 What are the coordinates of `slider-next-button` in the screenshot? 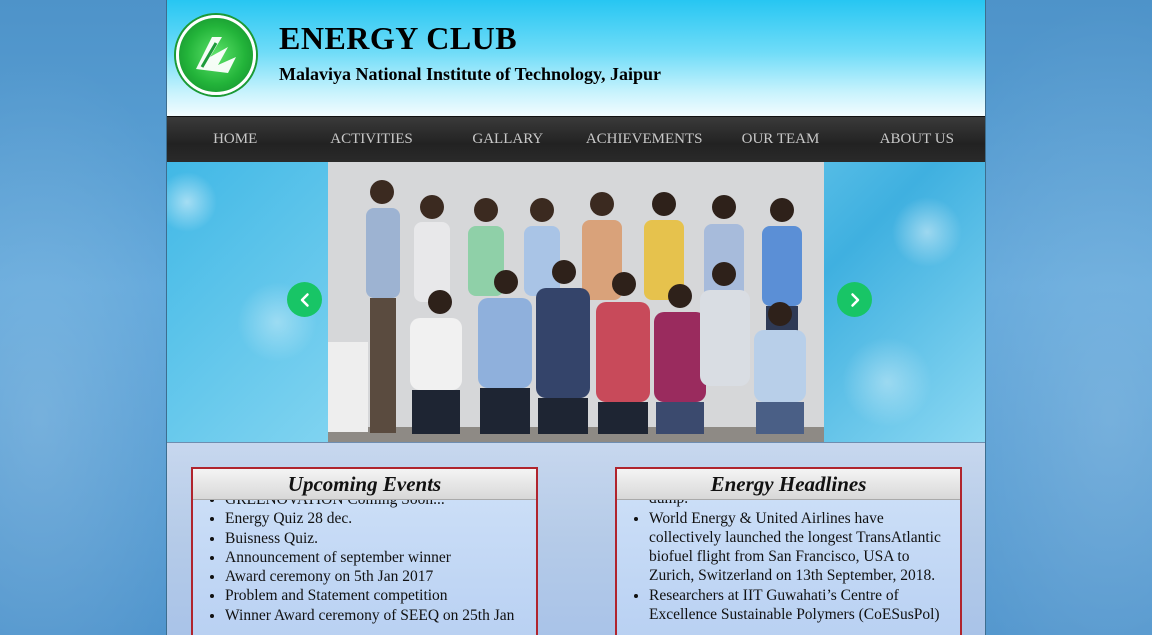 It's located at (854, 299).